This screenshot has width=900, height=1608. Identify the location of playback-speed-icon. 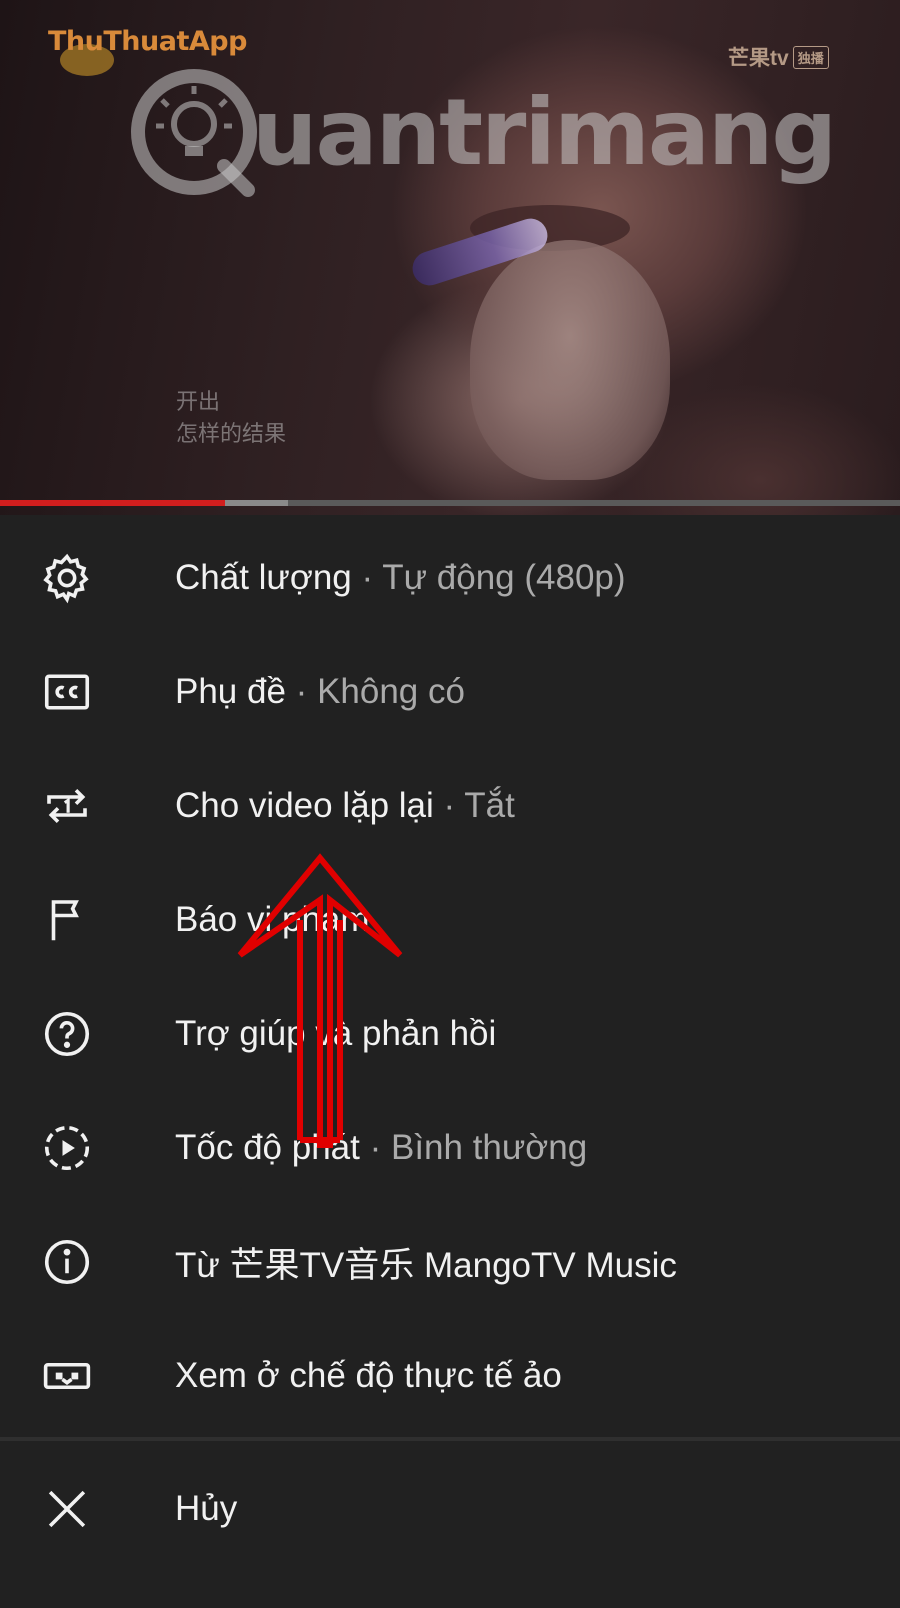
(67, 1148).